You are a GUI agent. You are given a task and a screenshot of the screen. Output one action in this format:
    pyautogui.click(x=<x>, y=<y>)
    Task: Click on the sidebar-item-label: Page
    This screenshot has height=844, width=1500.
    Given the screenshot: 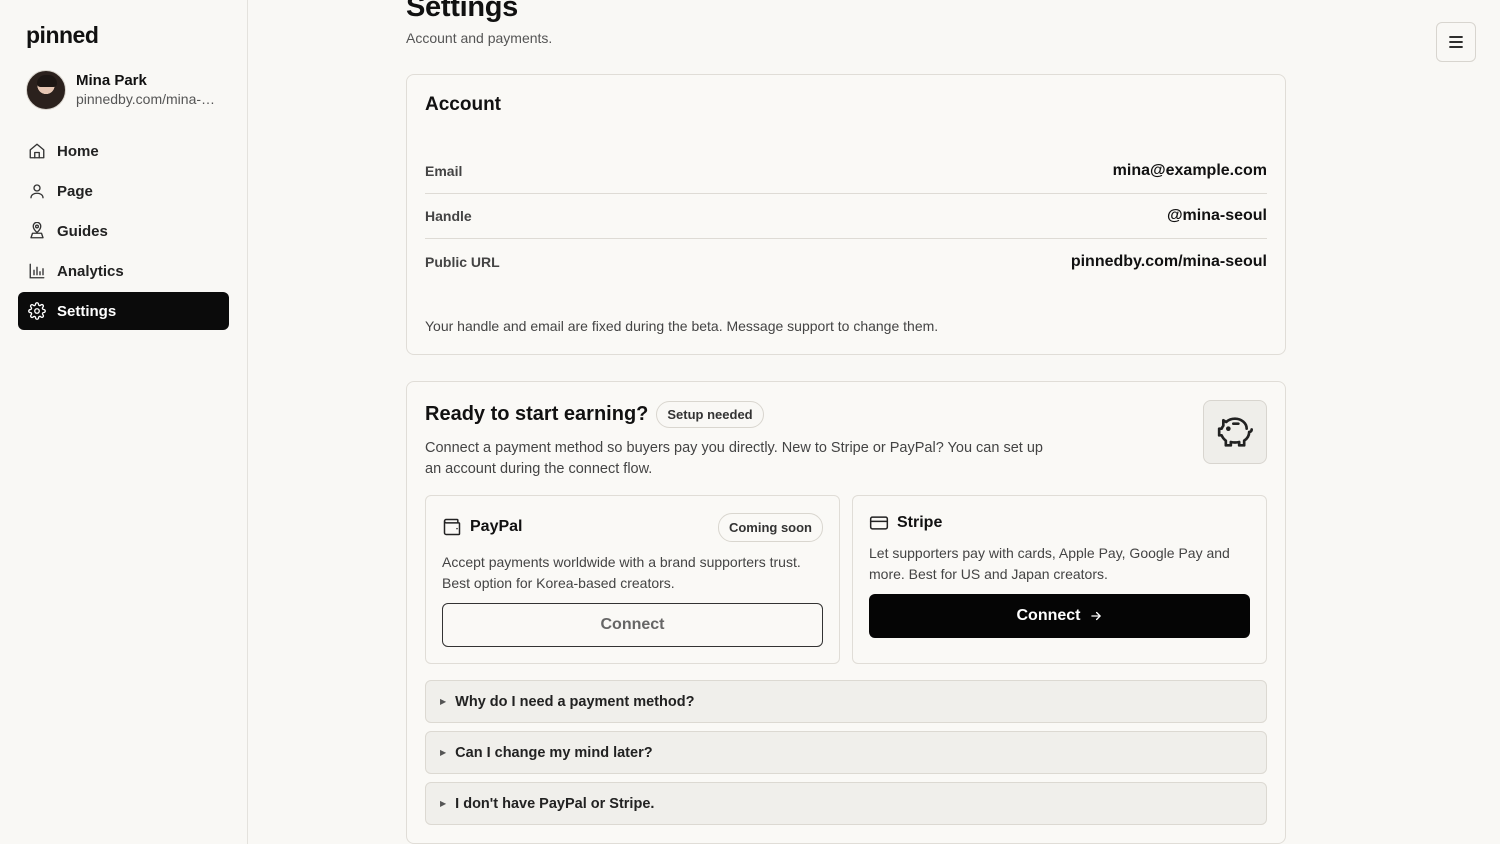 What is the action you would take?
    pyautogui.click(x=75, y=191)
    